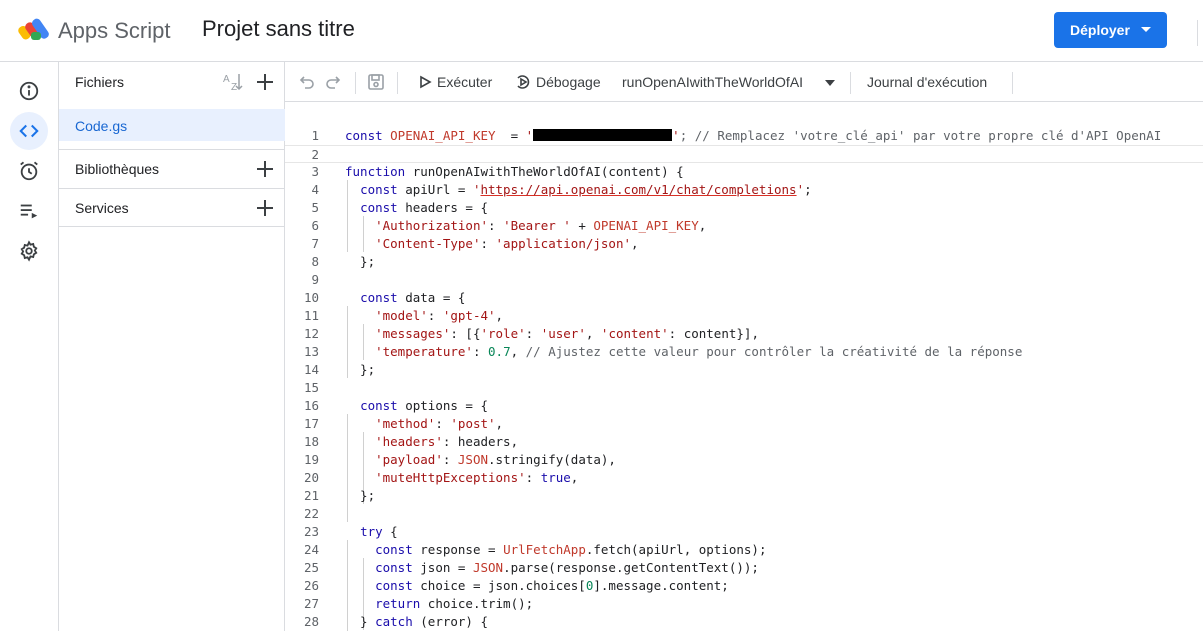 Image resolution: width=1203 pixels, height=631 pixels. Describe the element at coordinates (744, 370) in the screenshot. I see `code-line: 14 };` at that location.